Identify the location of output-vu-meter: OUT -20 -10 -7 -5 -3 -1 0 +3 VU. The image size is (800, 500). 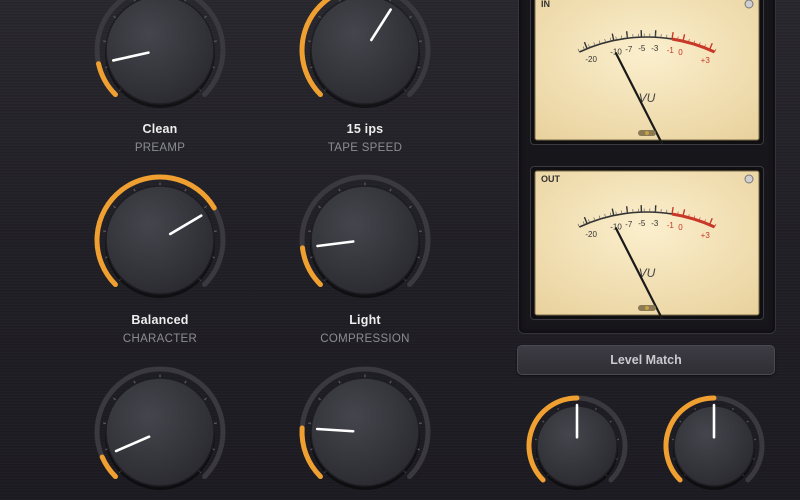
(647, 243).